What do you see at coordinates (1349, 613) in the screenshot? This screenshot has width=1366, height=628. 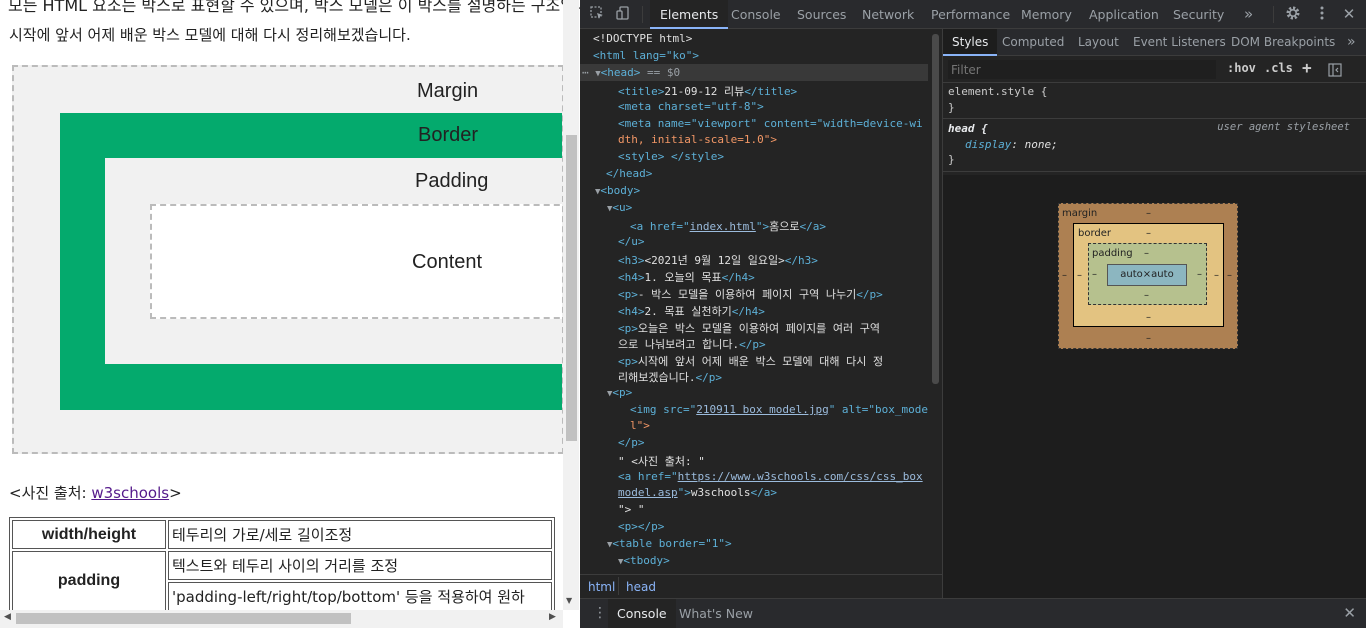 I see `close-drawer-icon: ✕` at bounding box center [1349, 613].